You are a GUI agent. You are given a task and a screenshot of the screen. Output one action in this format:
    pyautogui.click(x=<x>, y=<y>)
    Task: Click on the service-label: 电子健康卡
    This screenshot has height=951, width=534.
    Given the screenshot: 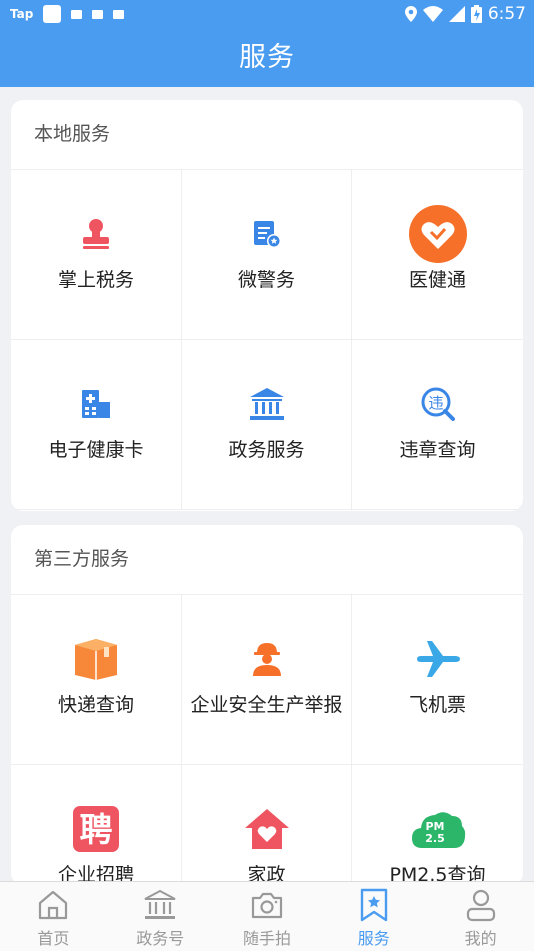 What is the action you would take?
    pyautogui.click(x=96, y=450)
    